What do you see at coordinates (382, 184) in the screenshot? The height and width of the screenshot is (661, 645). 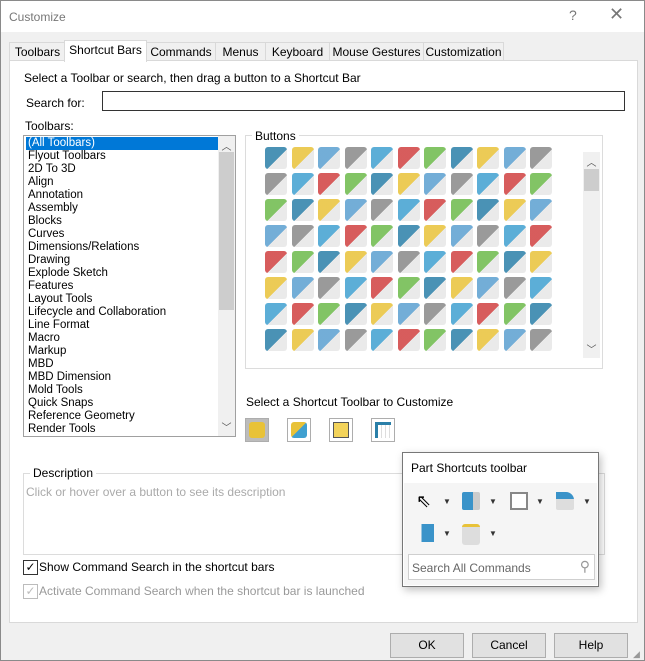 I see `camera-view-icon` at bounding box center [382, 184].